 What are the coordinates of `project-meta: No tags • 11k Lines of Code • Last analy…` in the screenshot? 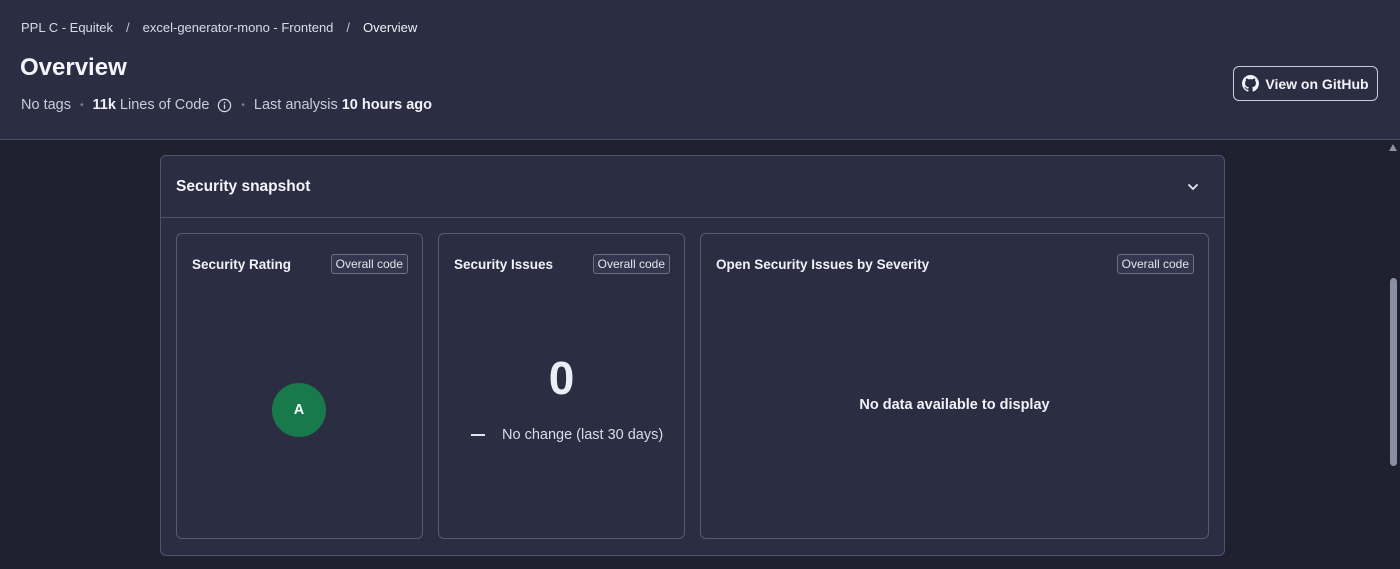 It's located at (226, 105).